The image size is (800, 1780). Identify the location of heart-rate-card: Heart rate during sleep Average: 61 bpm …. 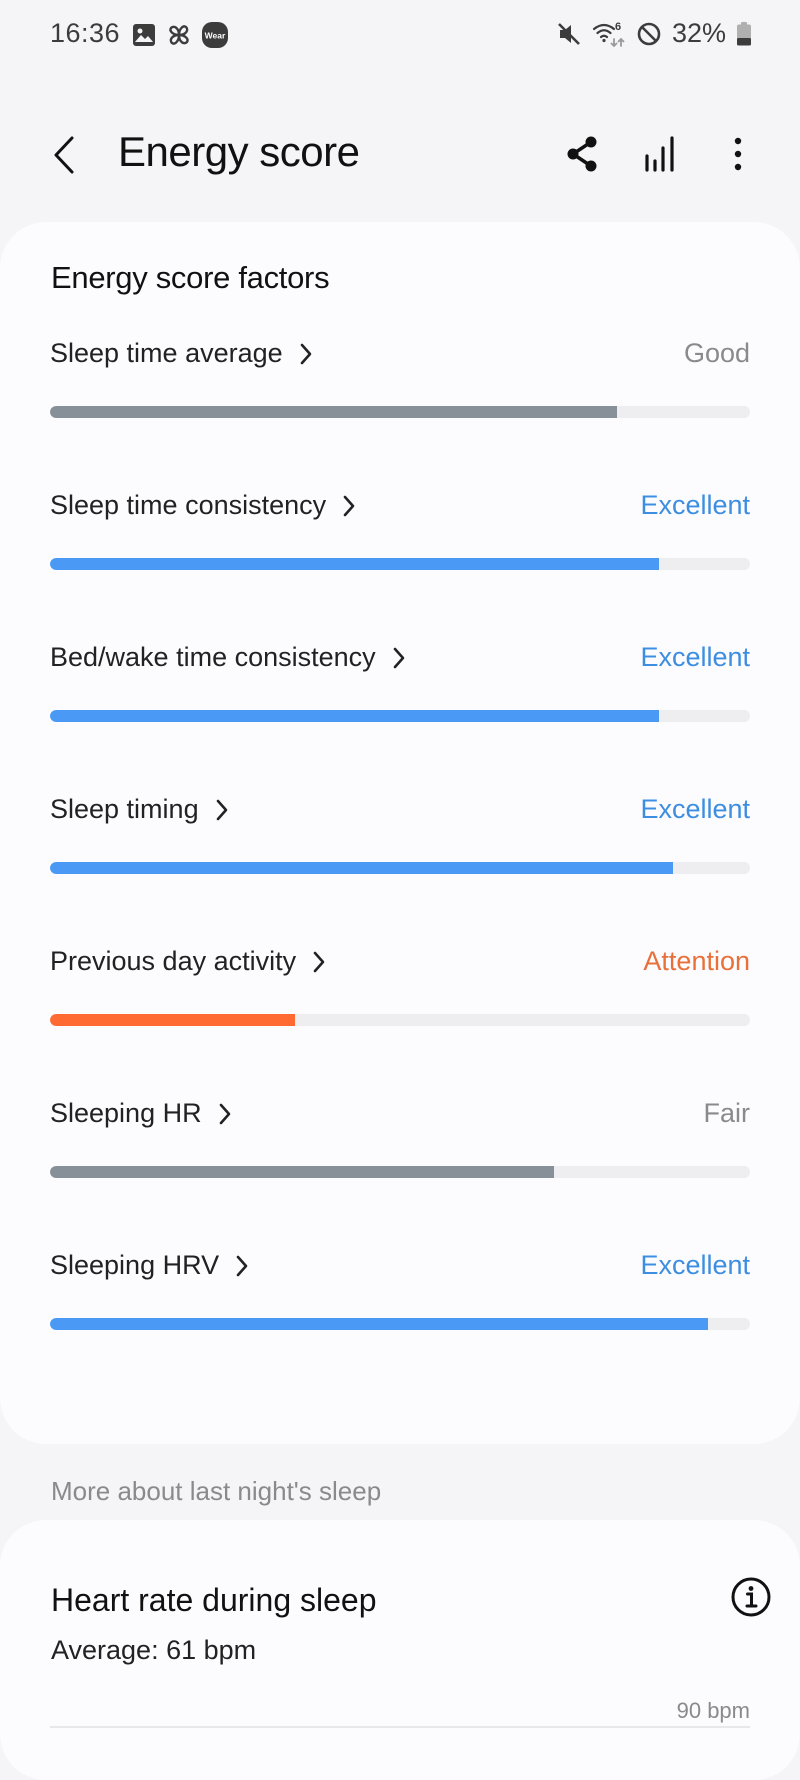
(400, 1650).